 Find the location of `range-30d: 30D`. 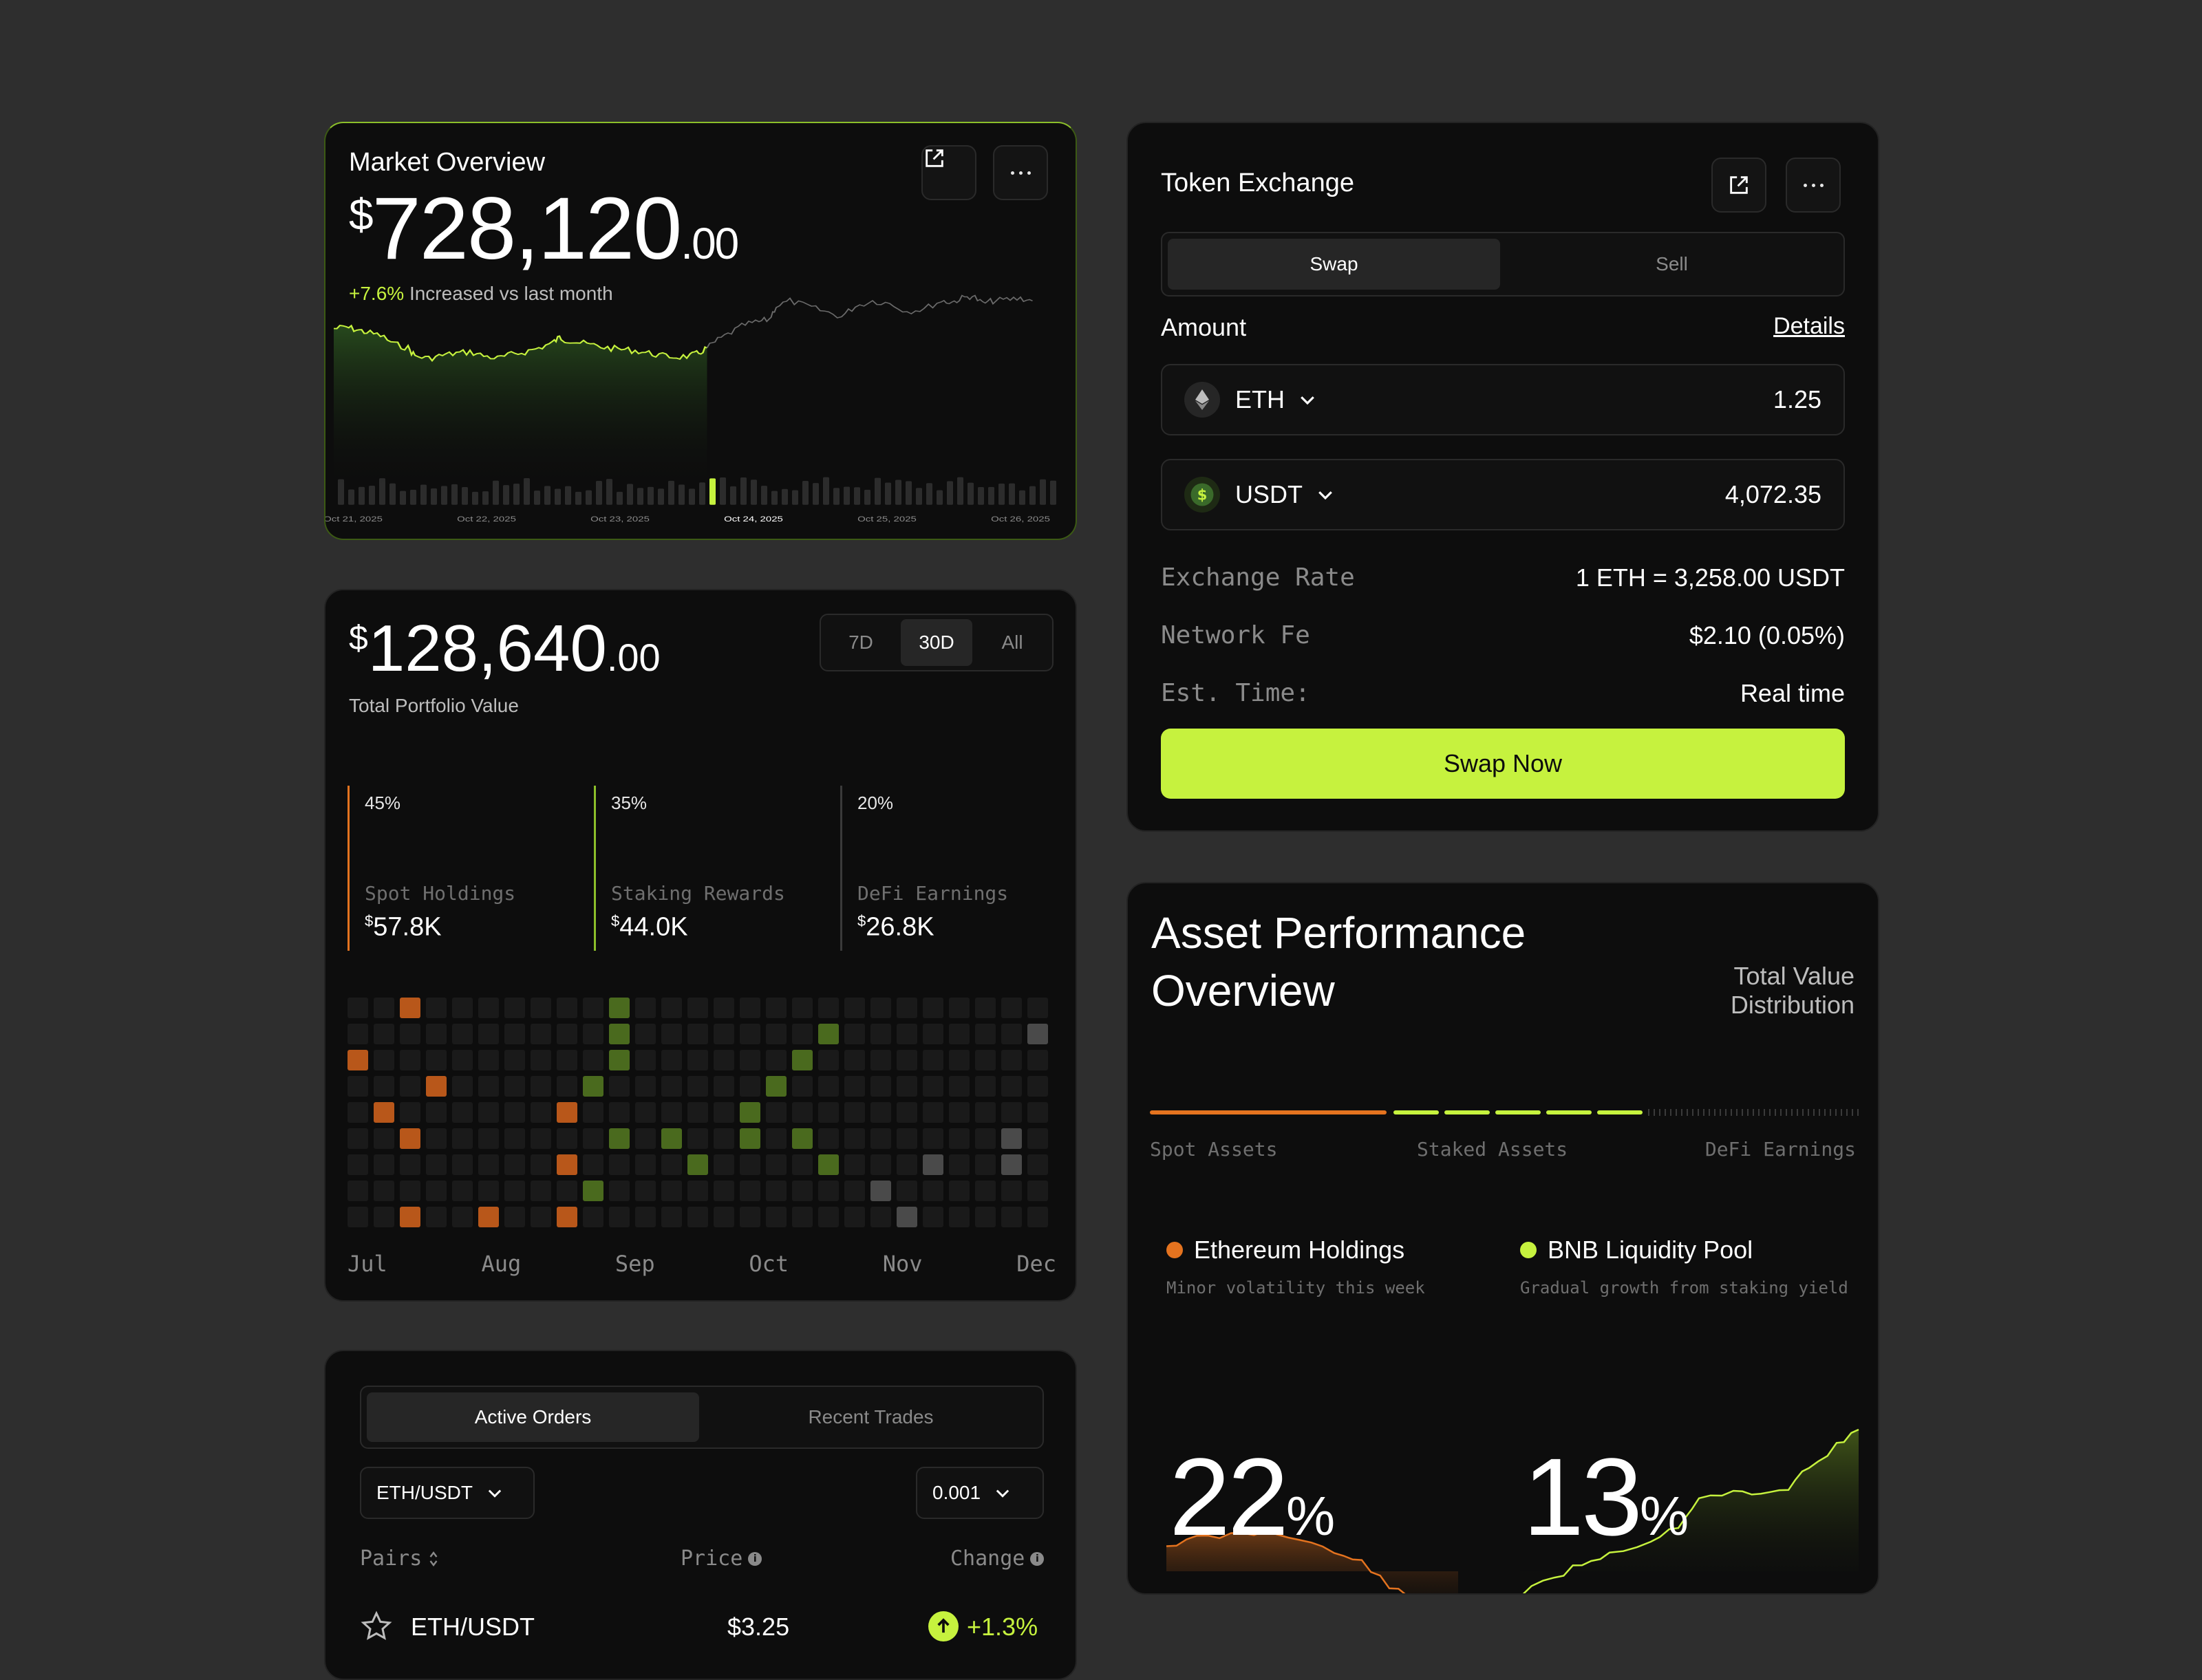

range-30d: 30D is located at coordinates (936, 642).